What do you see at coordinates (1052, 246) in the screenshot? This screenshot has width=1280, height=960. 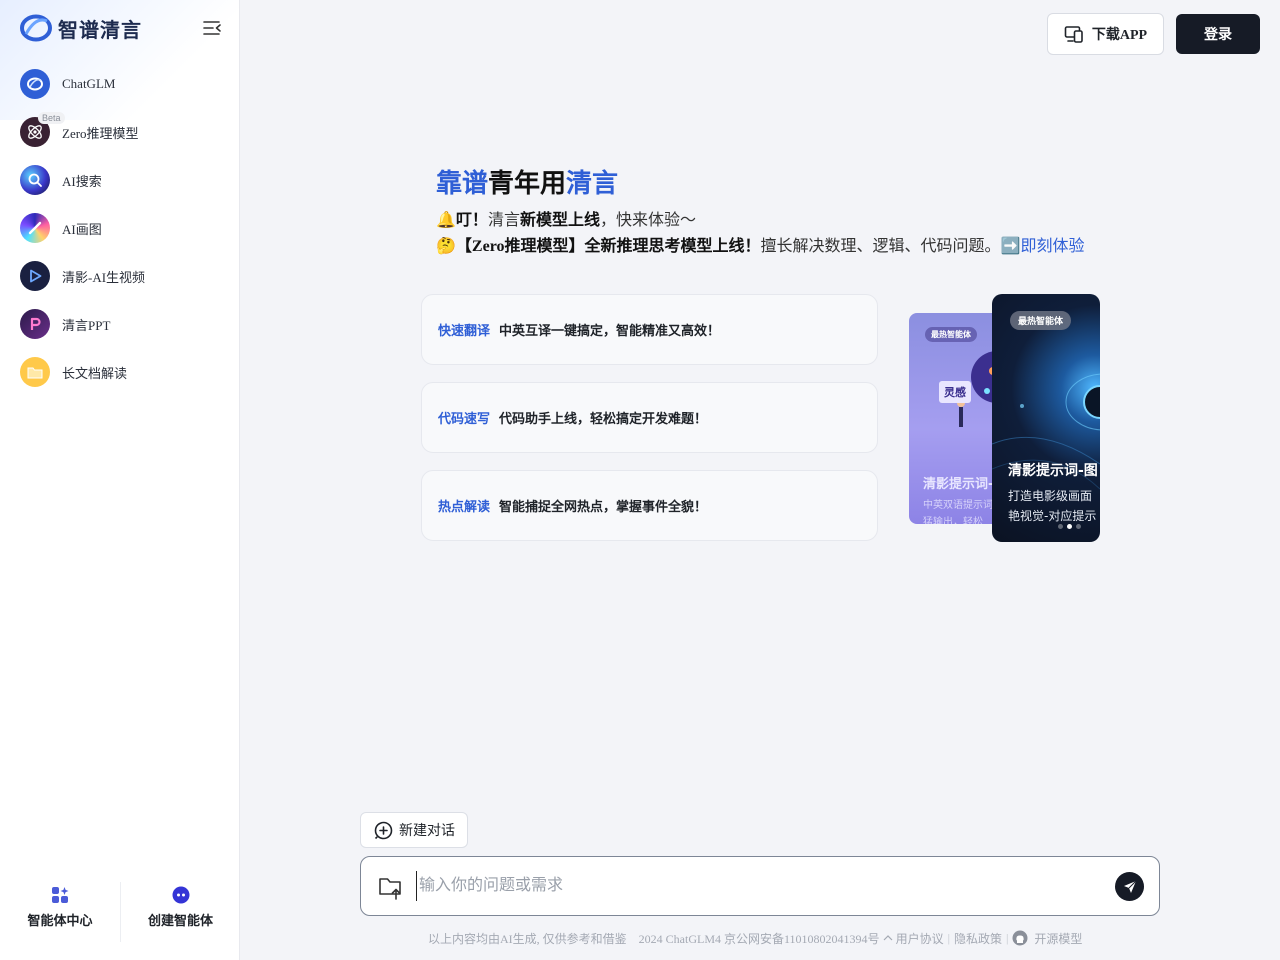 I see `try-now-link: 即刻体验` at bounding box center [1052, 246].